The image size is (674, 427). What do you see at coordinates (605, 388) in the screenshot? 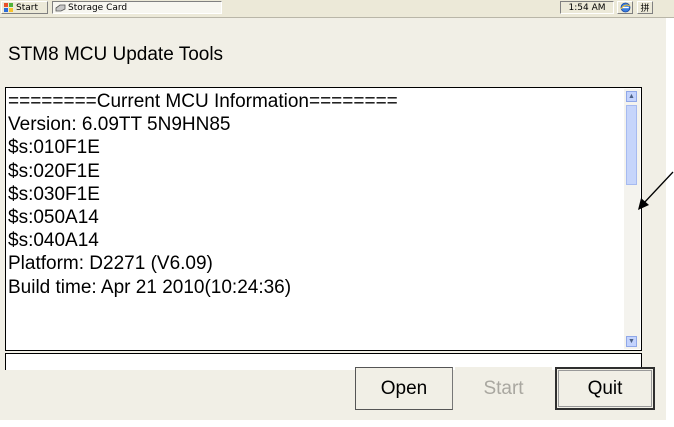
I see `quit-button: Quit` at bounding box center [605, 388].